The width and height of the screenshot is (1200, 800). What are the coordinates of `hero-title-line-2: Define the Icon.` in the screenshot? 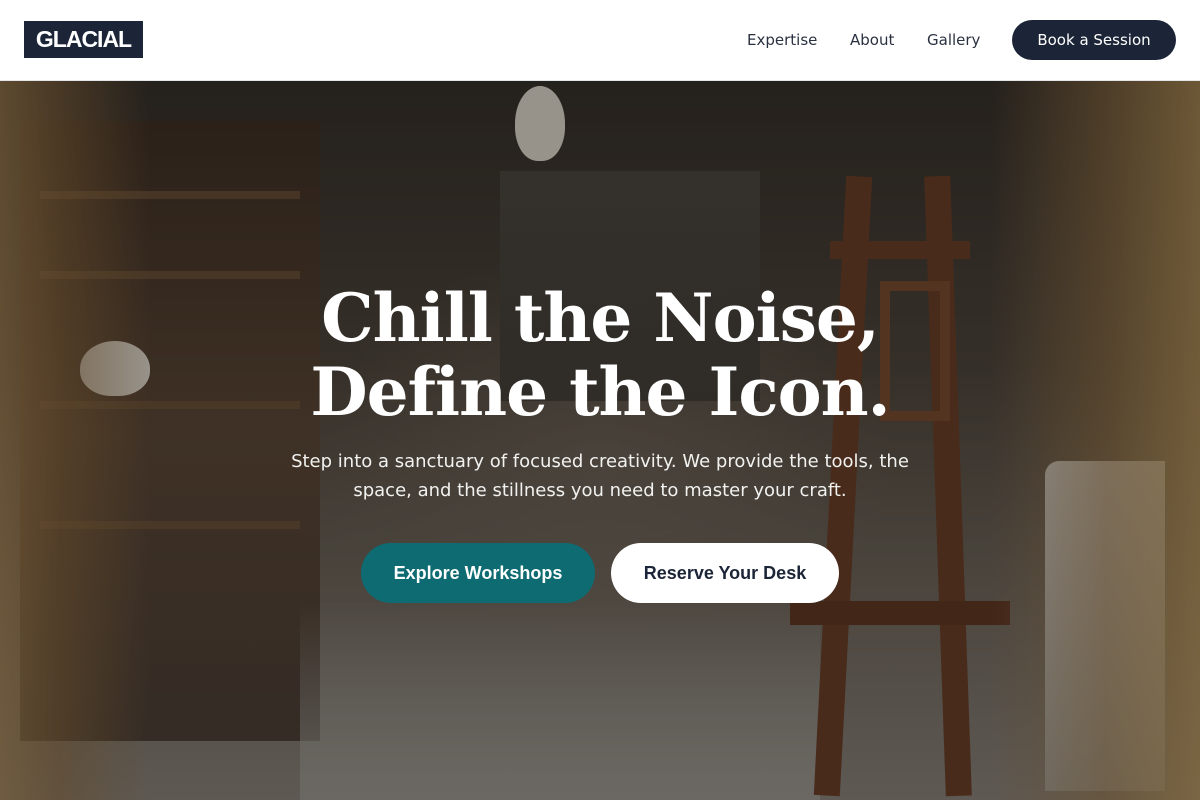 It's located at (600, 392).